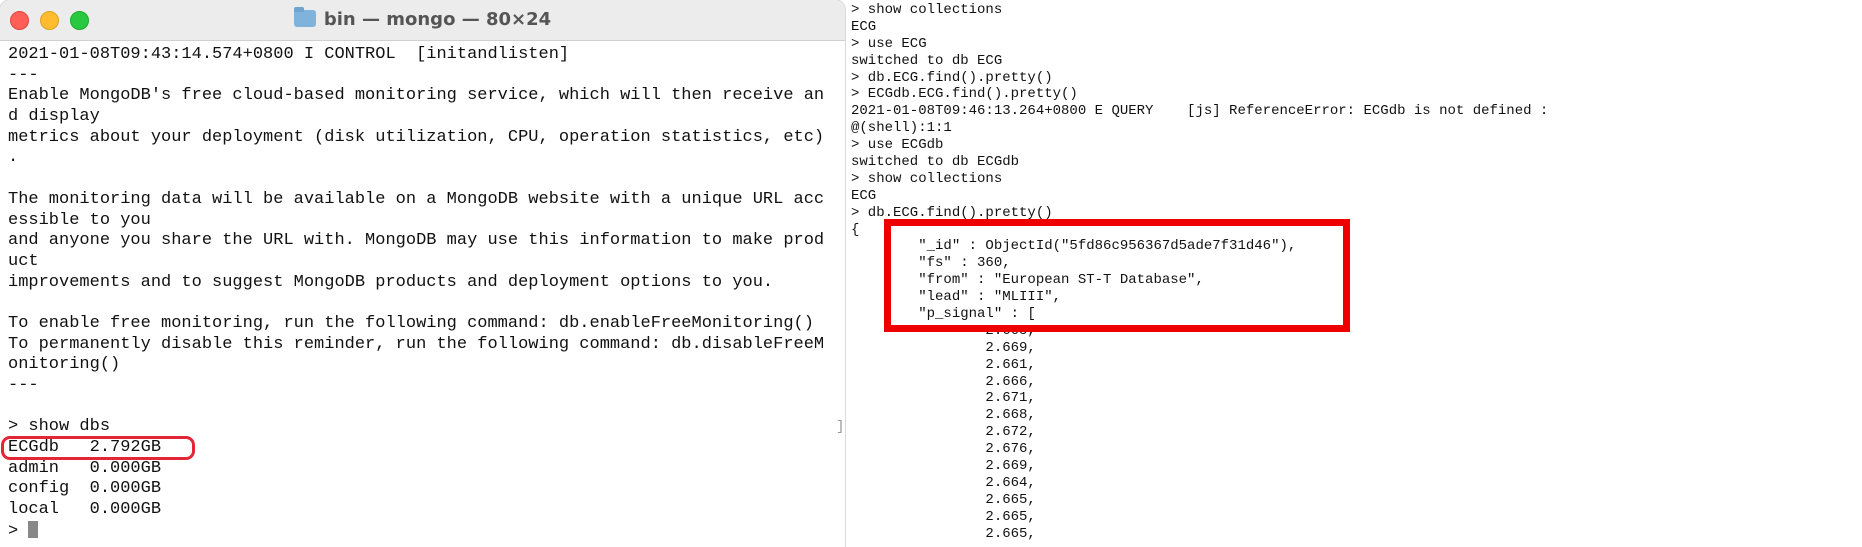 The image size is (1862, 547). I want to click on terminal-line: d display, so click(54, 117).